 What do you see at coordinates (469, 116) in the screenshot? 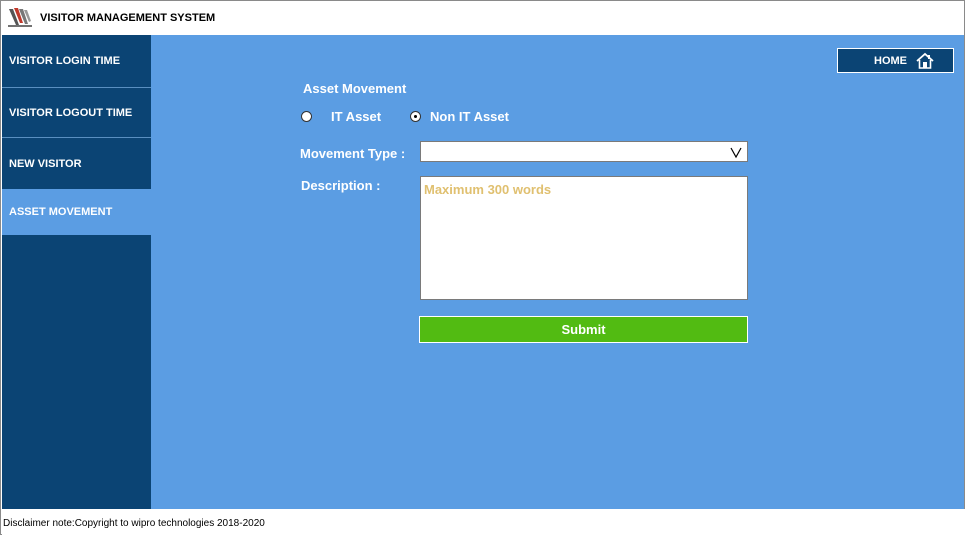
I see `non-it-asset-label: Non IT Asset` at bounding box center [469, 116].